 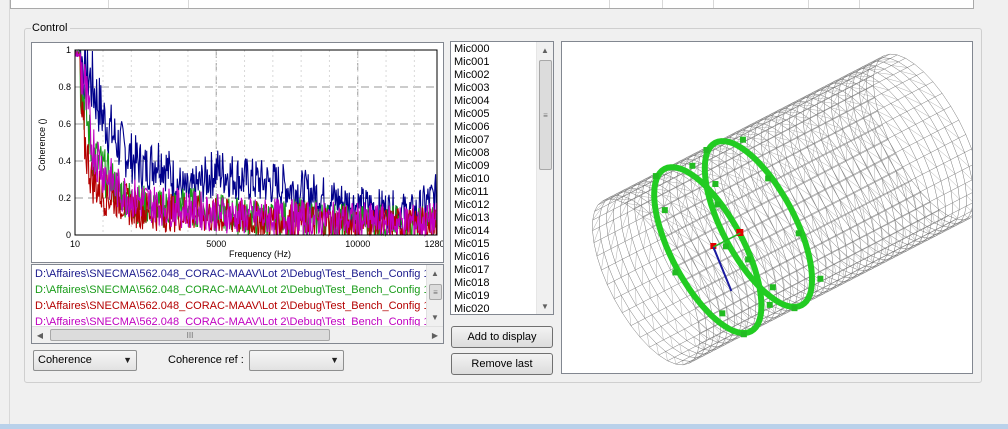 What do you see at coordinates (758, 224) in the screenshot?
I see `microphone-ring` at bounding box center [758, 224].